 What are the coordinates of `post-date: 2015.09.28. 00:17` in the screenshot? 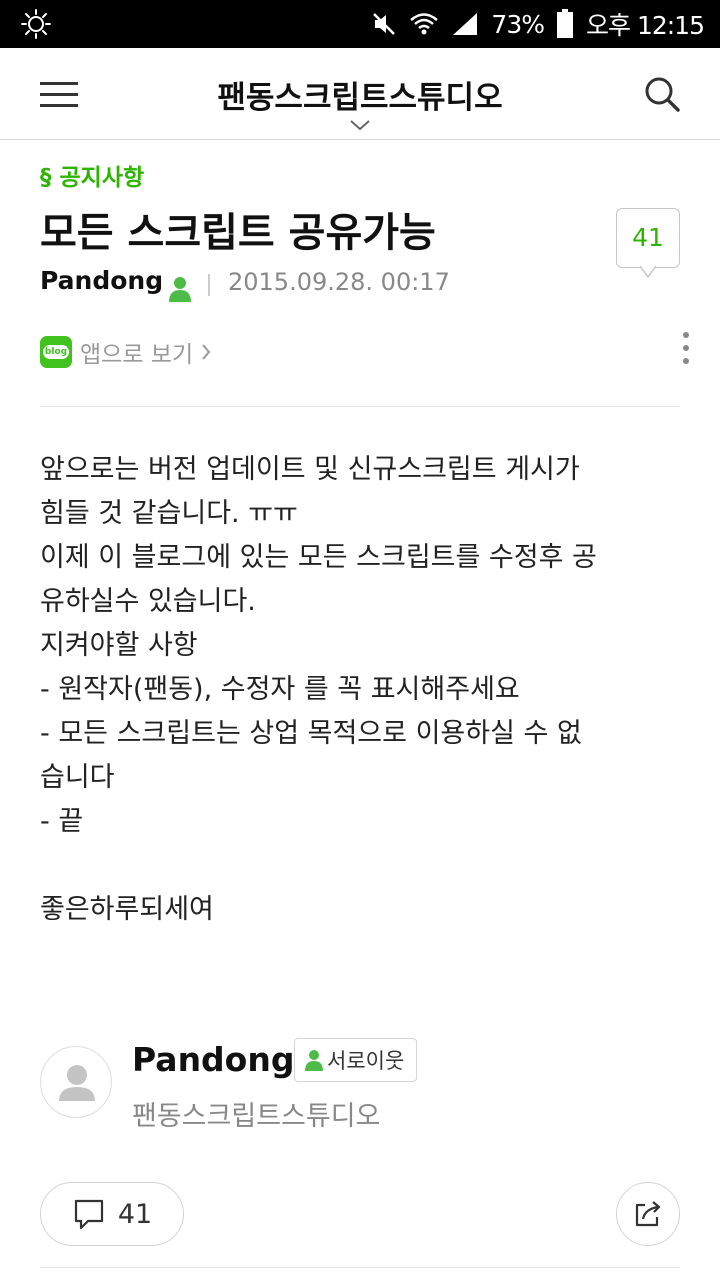 It's located at (339, 282).